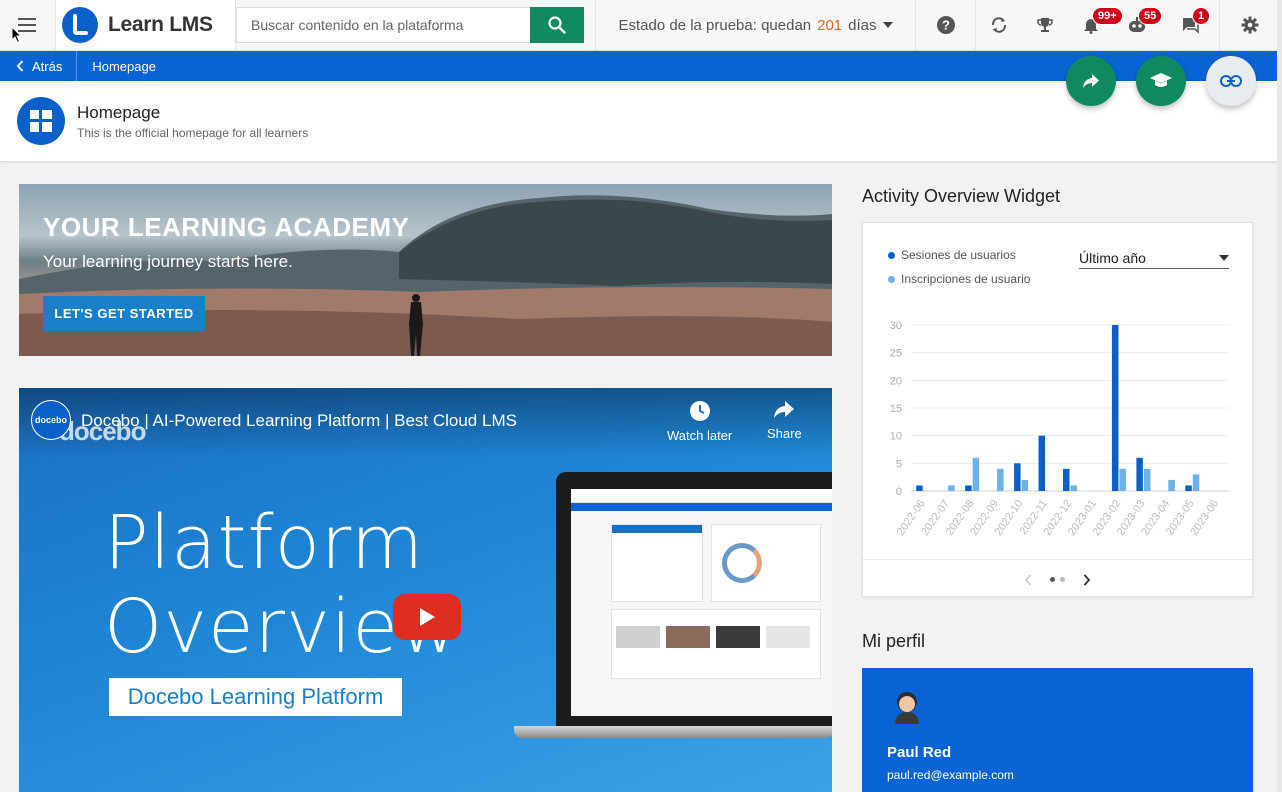  I want to click on logo-icon, so click(80, 25).